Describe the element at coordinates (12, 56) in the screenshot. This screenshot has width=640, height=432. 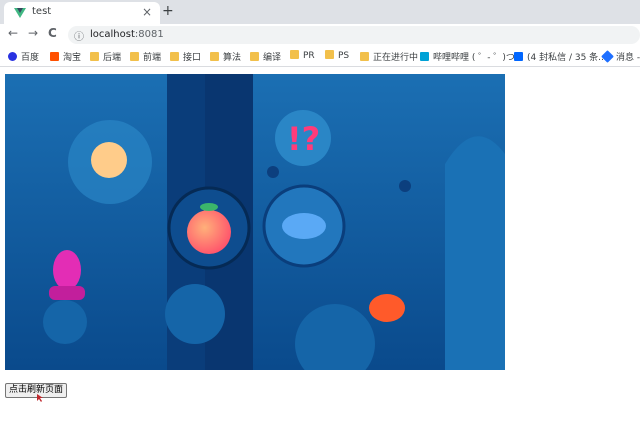
I see `baidu-icon` at that location.